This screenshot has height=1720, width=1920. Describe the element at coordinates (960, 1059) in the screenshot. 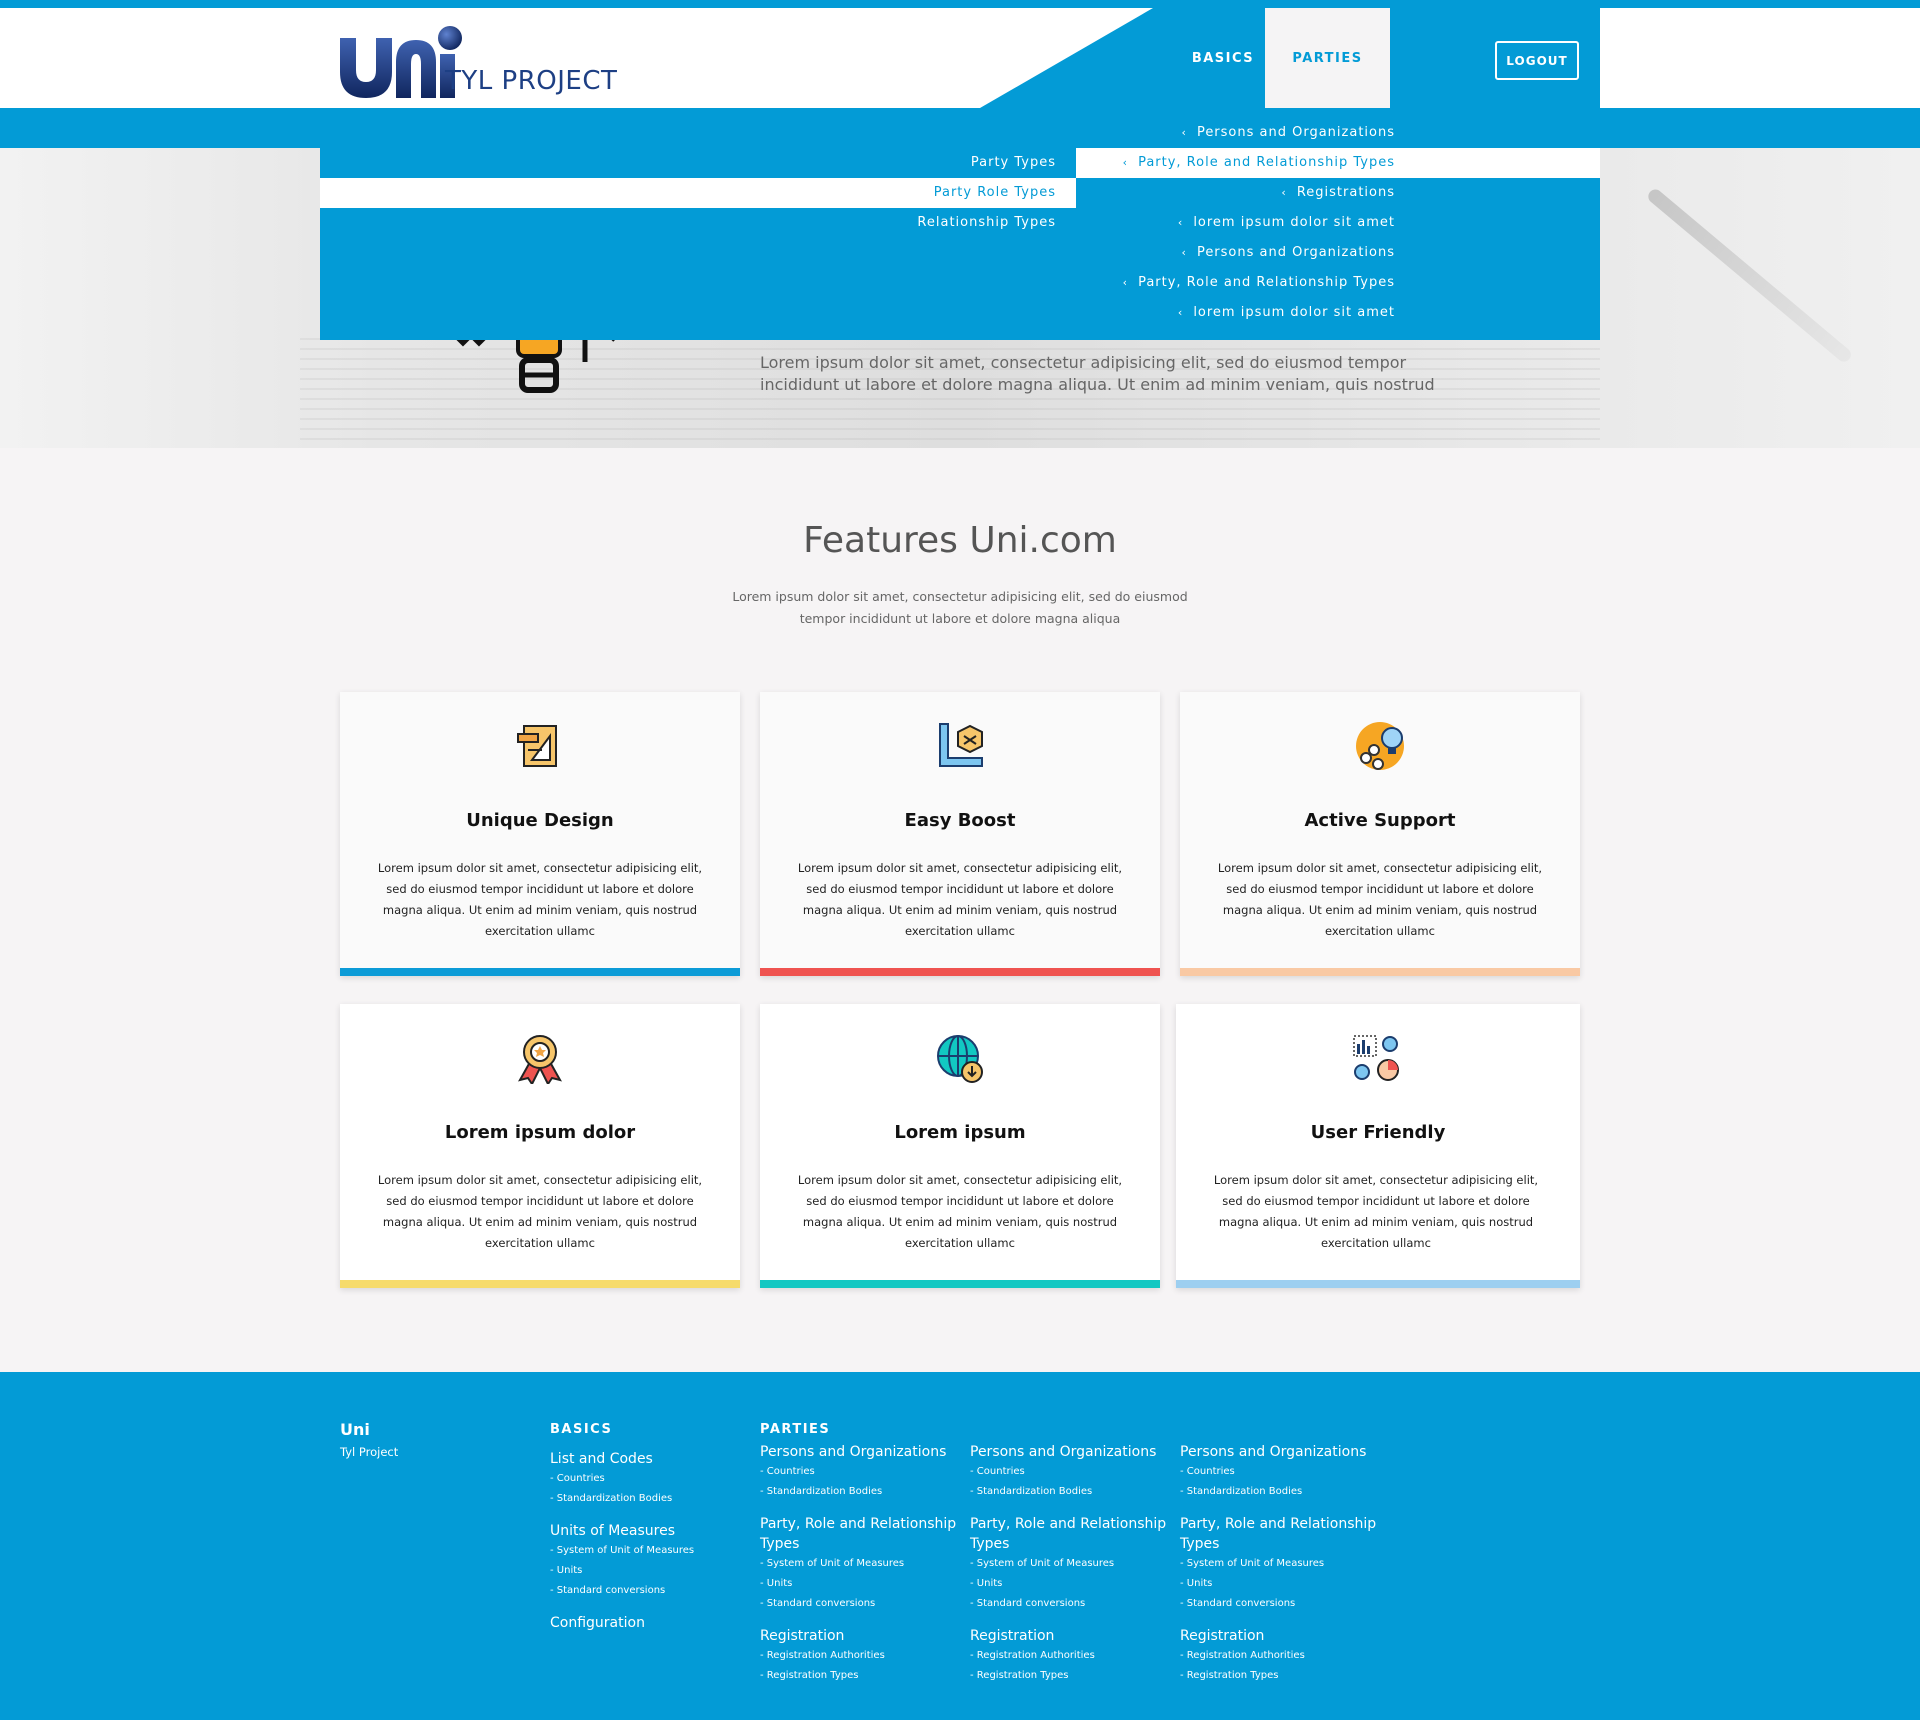

I see `globe-download-icon` at that location.